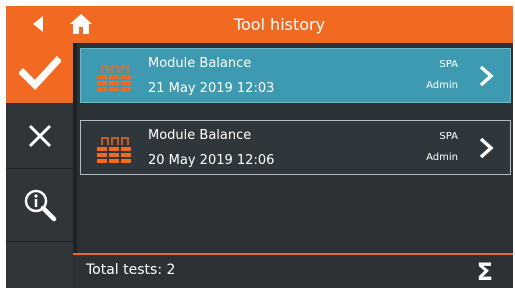  I want to click on close-icon, so click(39, 136).